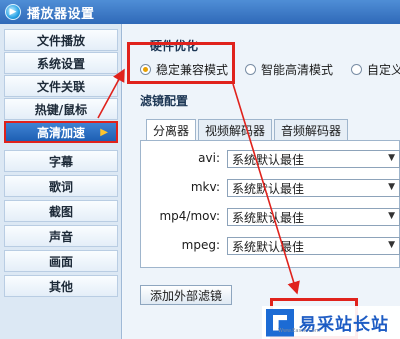  I want to click on site-watermark: 易采站长站, so click(331, 322).